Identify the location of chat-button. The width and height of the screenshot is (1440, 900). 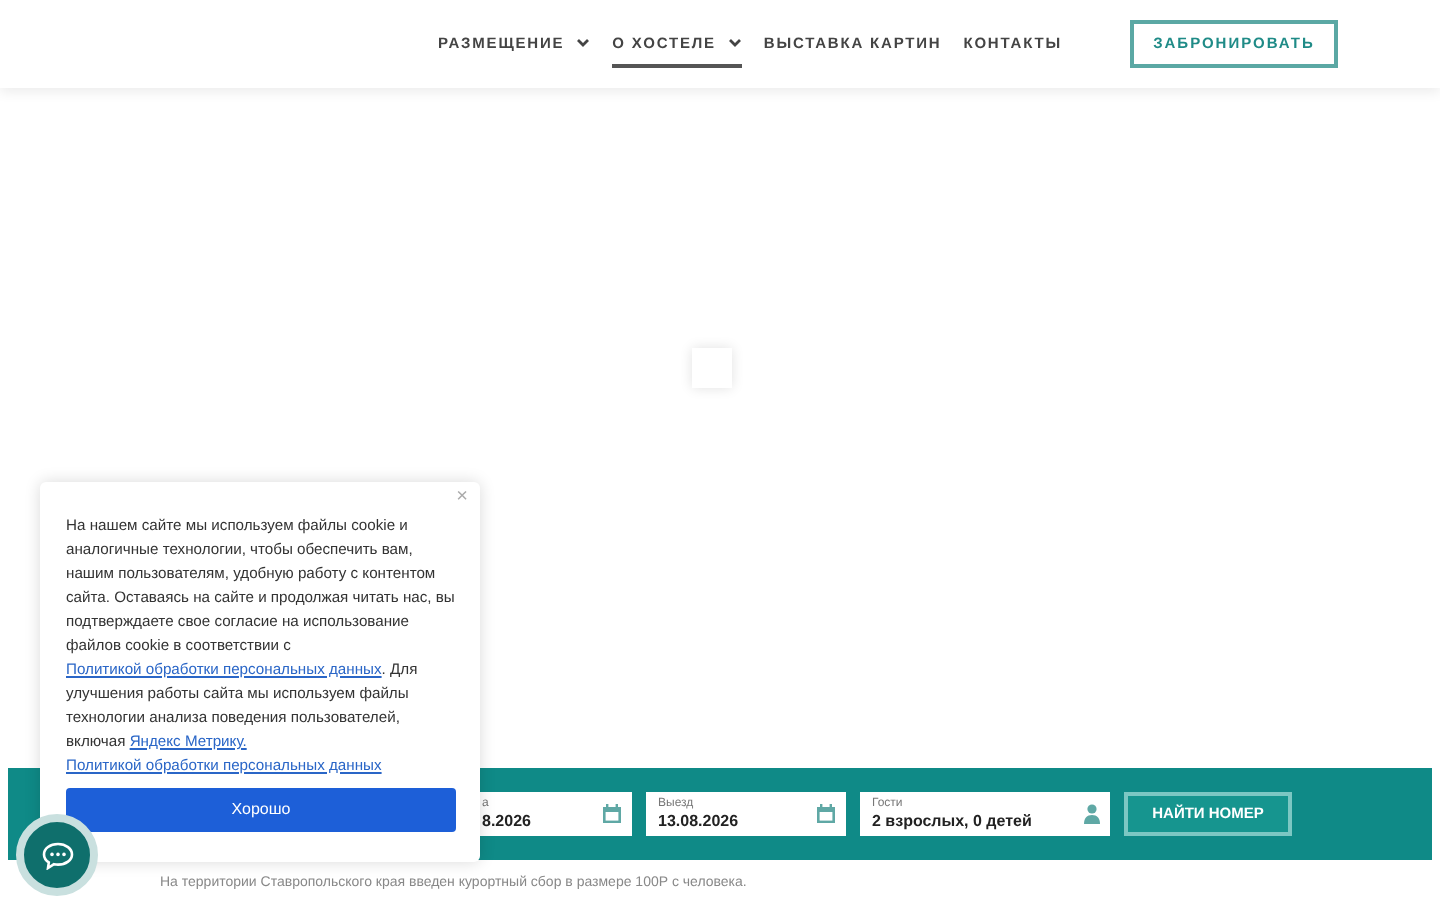
(57, 855).